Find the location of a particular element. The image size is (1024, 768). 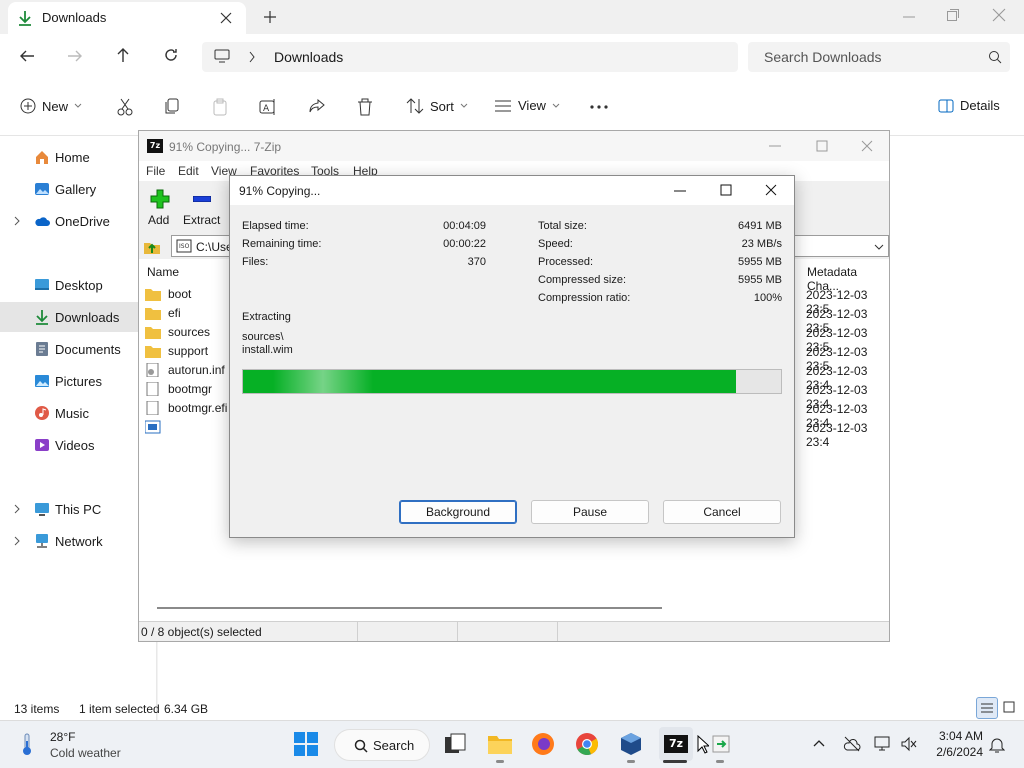

volume-muted-icon is located at coordinates (909, 744).